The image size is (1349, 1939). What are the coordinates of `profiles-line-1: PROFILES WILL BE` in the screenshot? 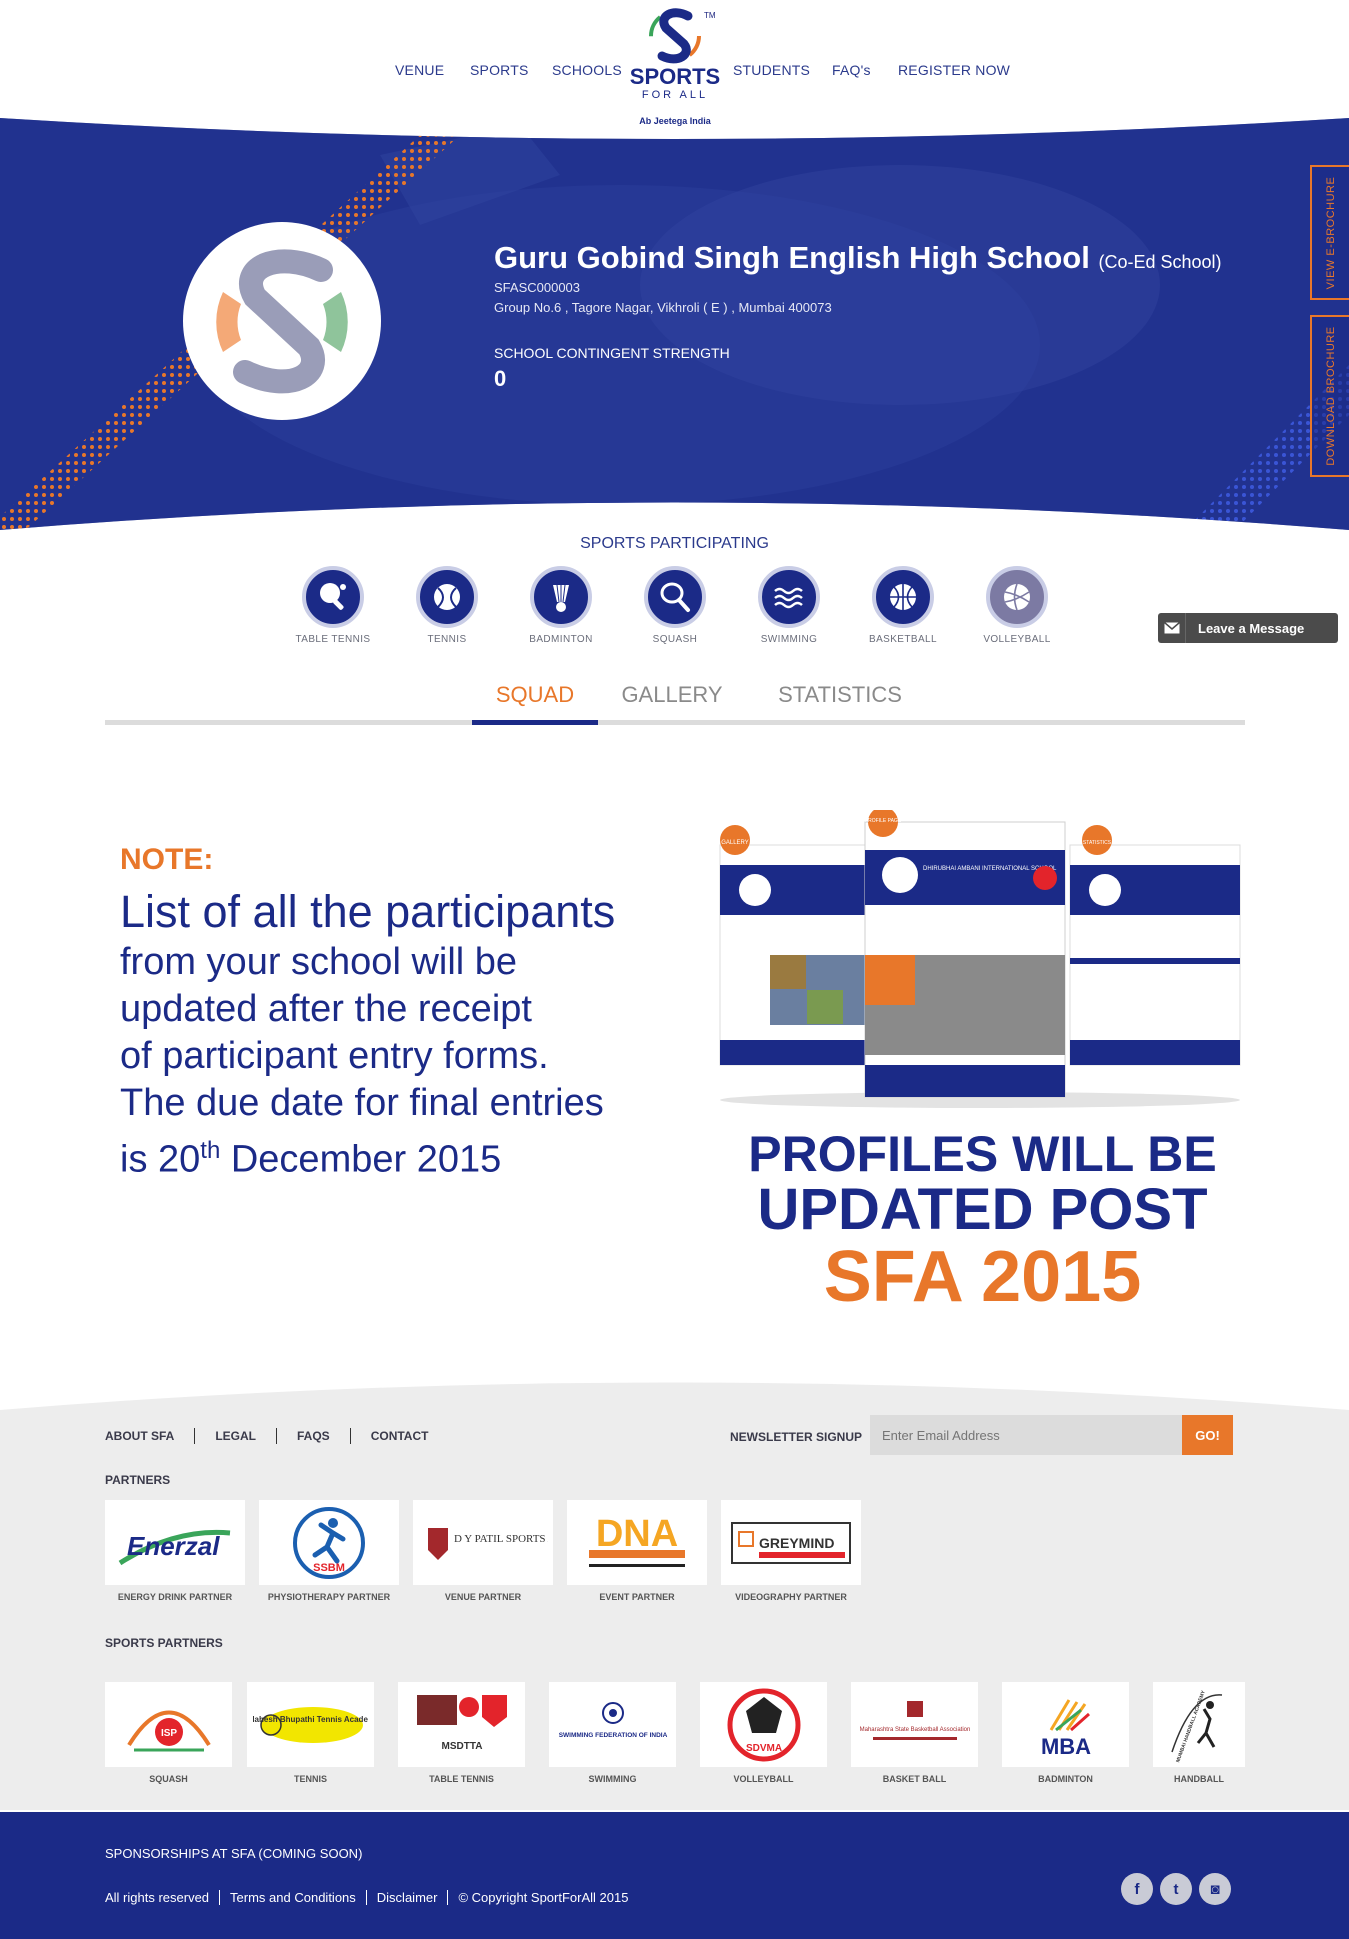 It's located at (982, 1154).